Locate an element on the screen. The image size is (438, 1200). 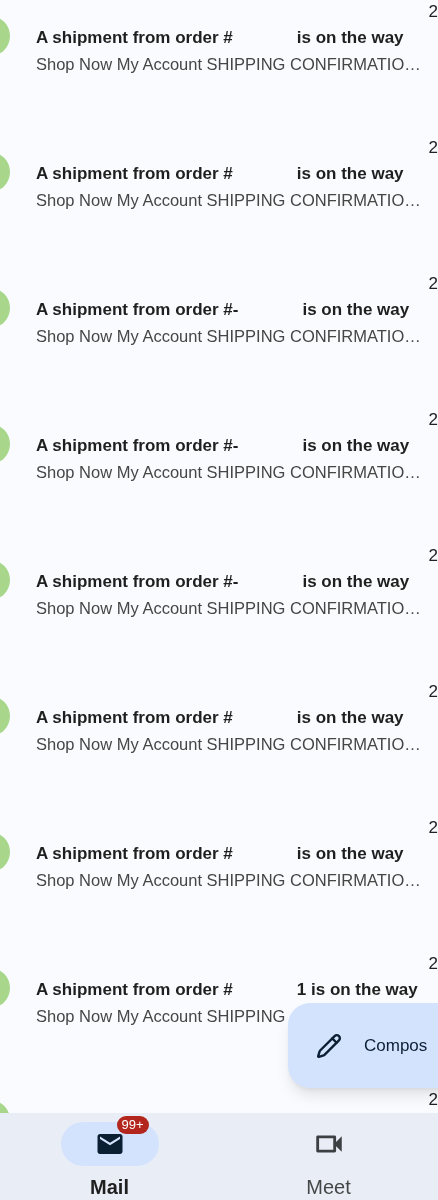
email-subject: 1 is on the way is located at coordinates (357, 990).